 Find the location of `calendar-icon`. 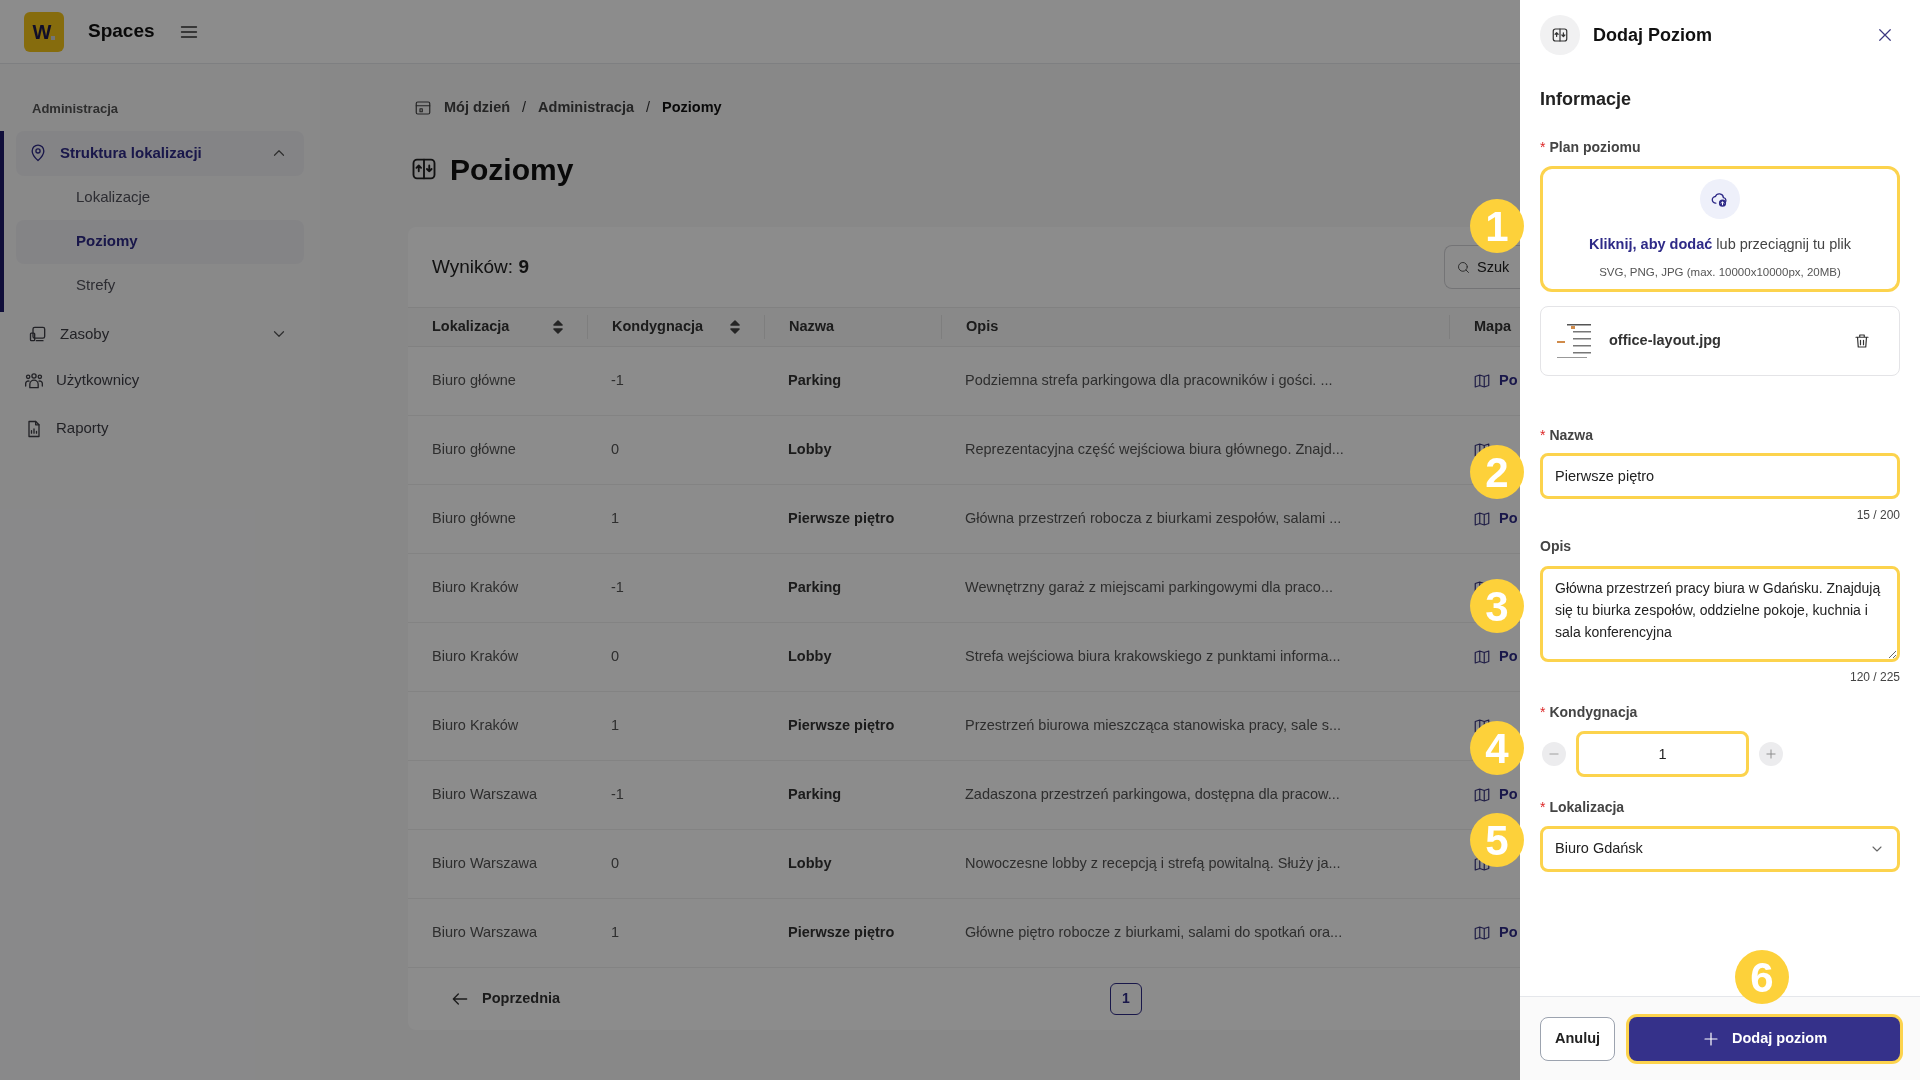

calendar-icon is located at coordinates (423, 107).